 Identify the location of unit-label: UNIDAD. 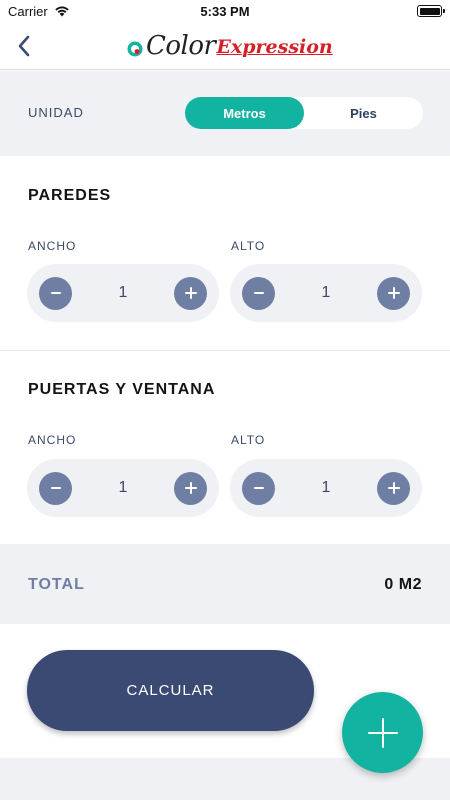
(56, 112).